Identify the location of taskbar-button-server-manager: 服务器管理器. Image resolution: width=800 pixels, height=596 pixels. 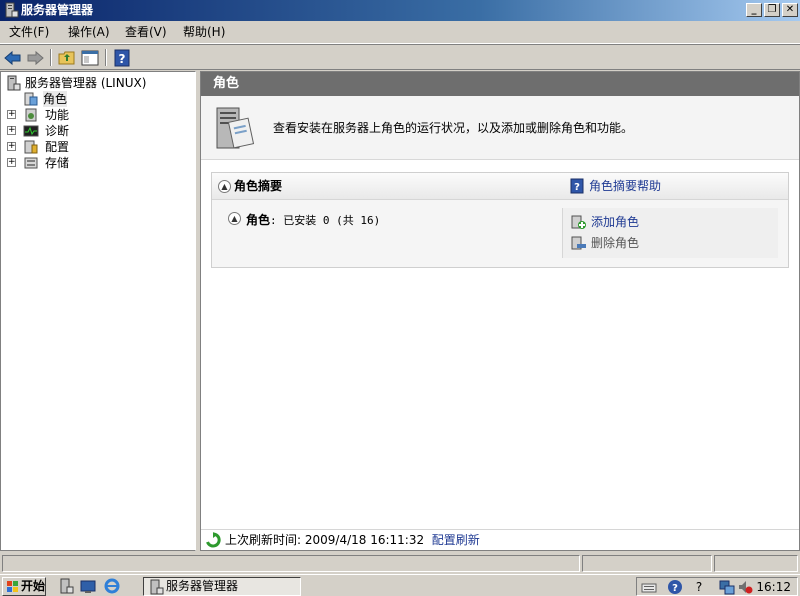
(222, 586).